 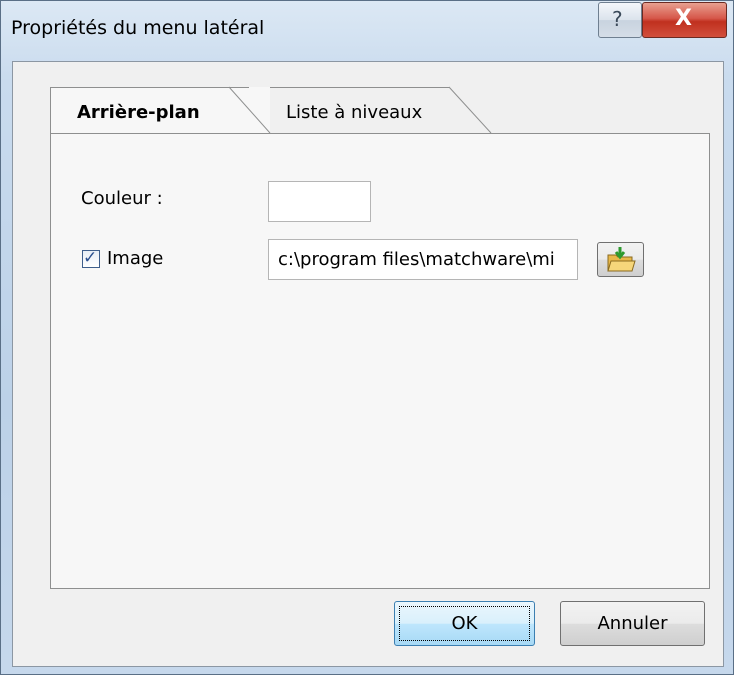 I want to click on folder-open-icon, so click(x=621, y=259).